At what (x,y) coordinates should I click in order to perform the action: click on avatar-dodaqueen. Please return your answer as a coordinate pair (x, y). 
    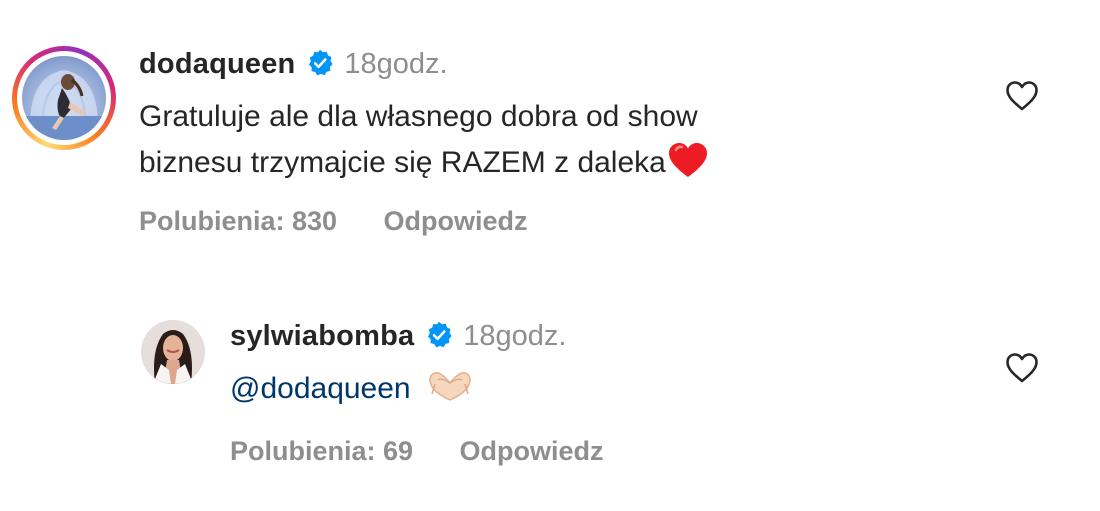
    Looking at the image, I should click on (64, 98).